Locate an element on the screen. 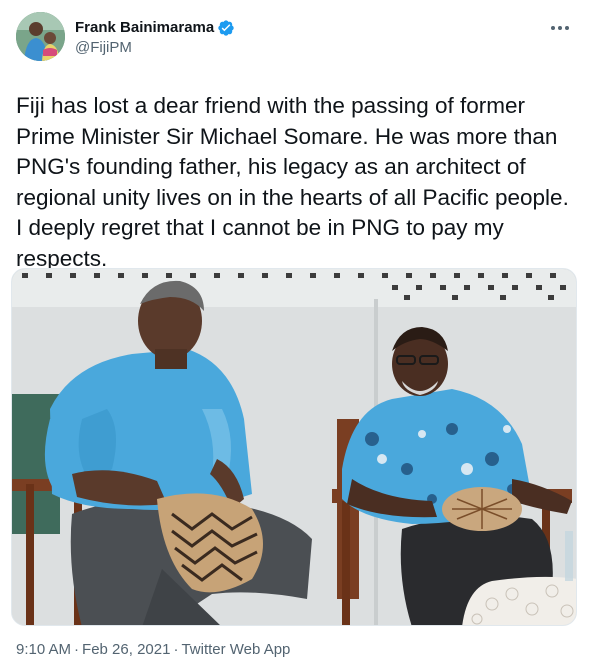 The height and width of the screenshot is (661, 593). author-names: Frank Bainimarama @FijiPM is located at coordinates (155, 35).